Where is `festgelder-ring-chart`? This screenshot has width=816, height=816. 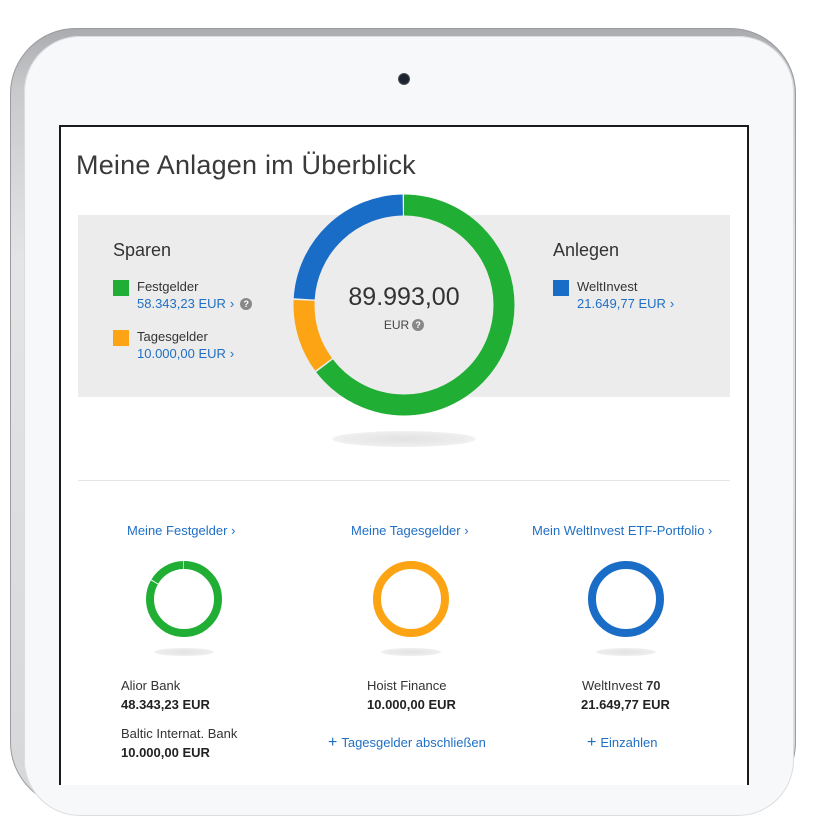 festgelder-ring-chart is located at coordinates (184, 599).